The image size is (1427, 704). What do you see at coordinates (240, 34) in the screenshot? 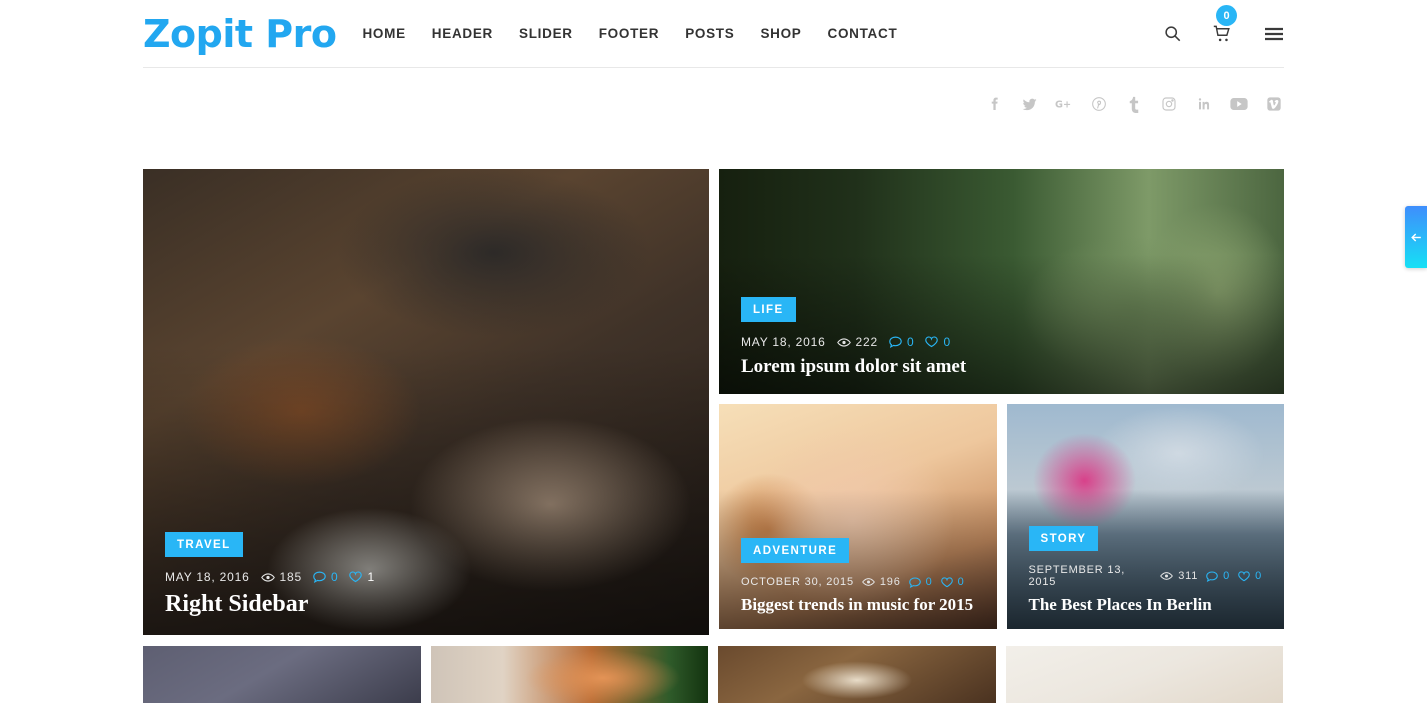
I see `site-logo: Zopit Pro` at bounding box center [240, 34].